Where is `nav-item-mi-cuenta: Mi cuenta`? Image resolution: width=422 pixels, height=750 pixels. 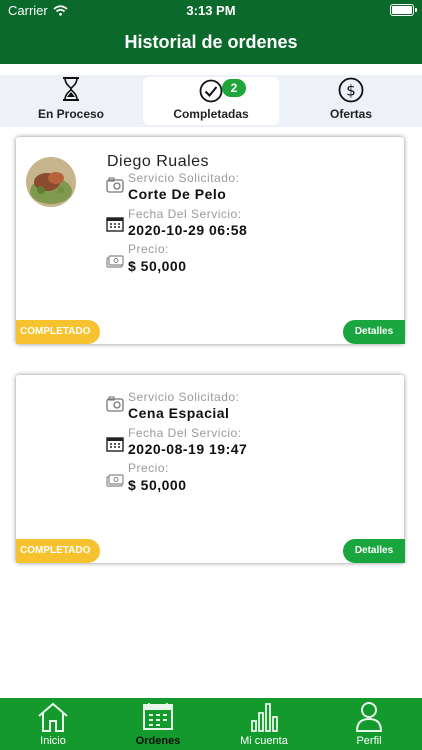 nav-item-mi-cuenta: Mi cuenta is located at coordinates (264, 724).